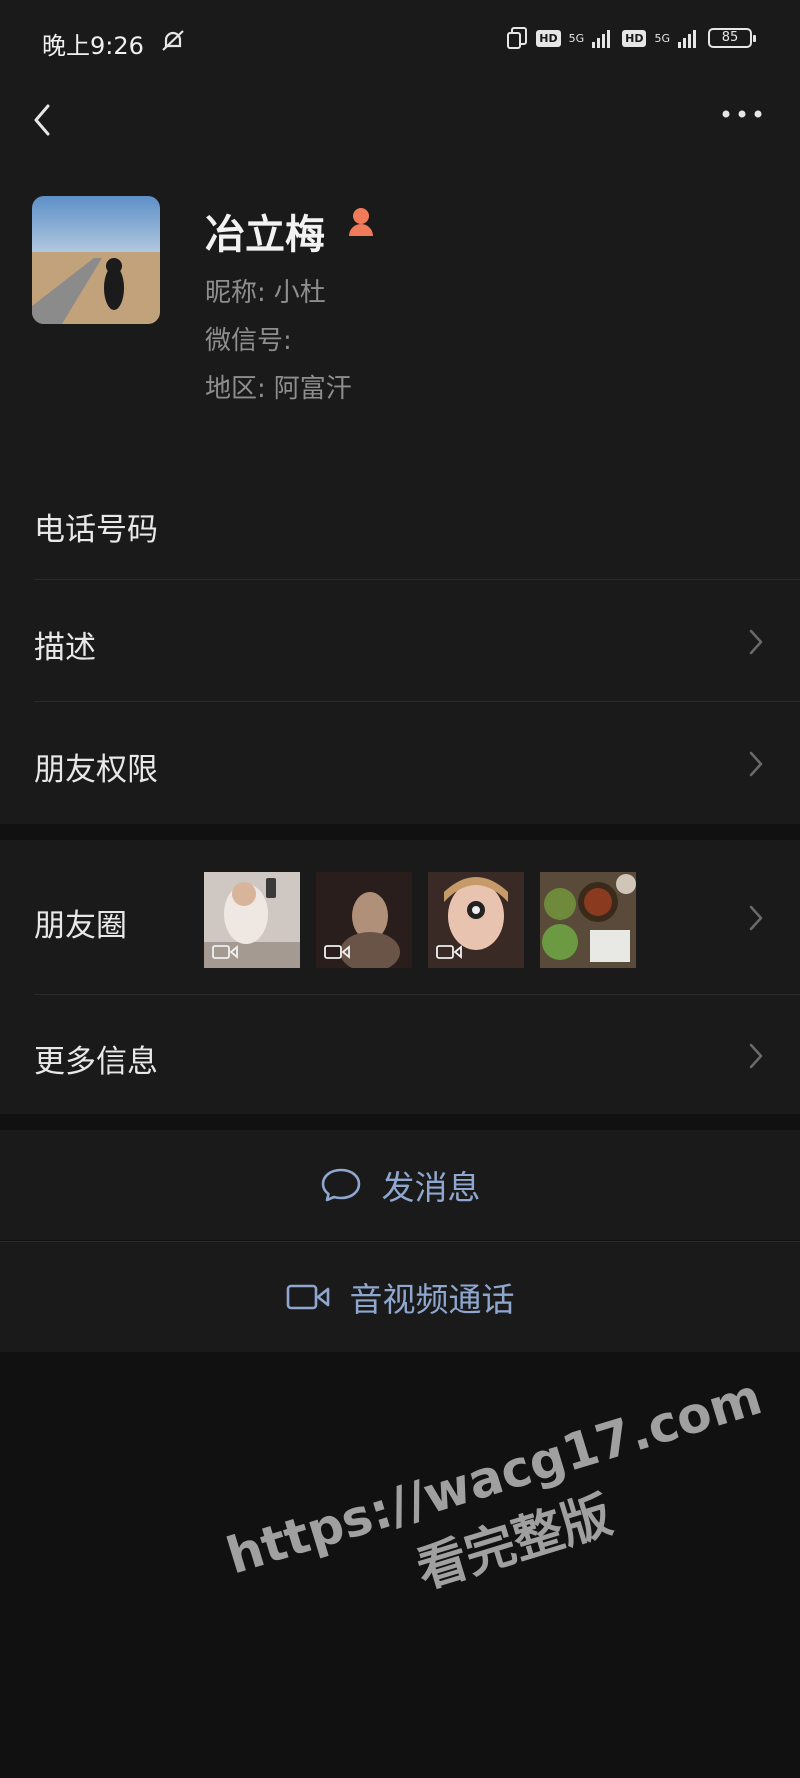 The image size is (800, 1778). Describe the element at coordinates (431, 1187) in the screenshot. I see `send-message-label: 发消息` at that location.